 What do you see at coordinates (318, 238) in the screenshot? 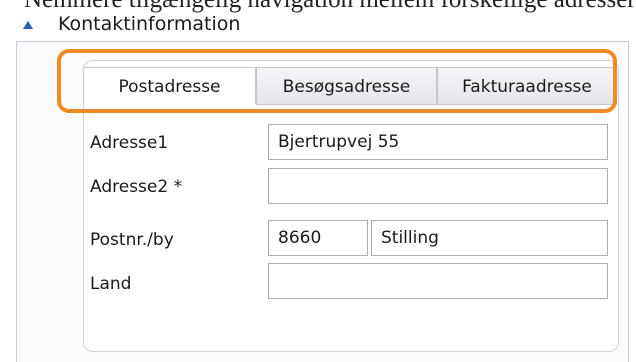
I see `postal-code-field: 8660` at bounding box center [318, 238].